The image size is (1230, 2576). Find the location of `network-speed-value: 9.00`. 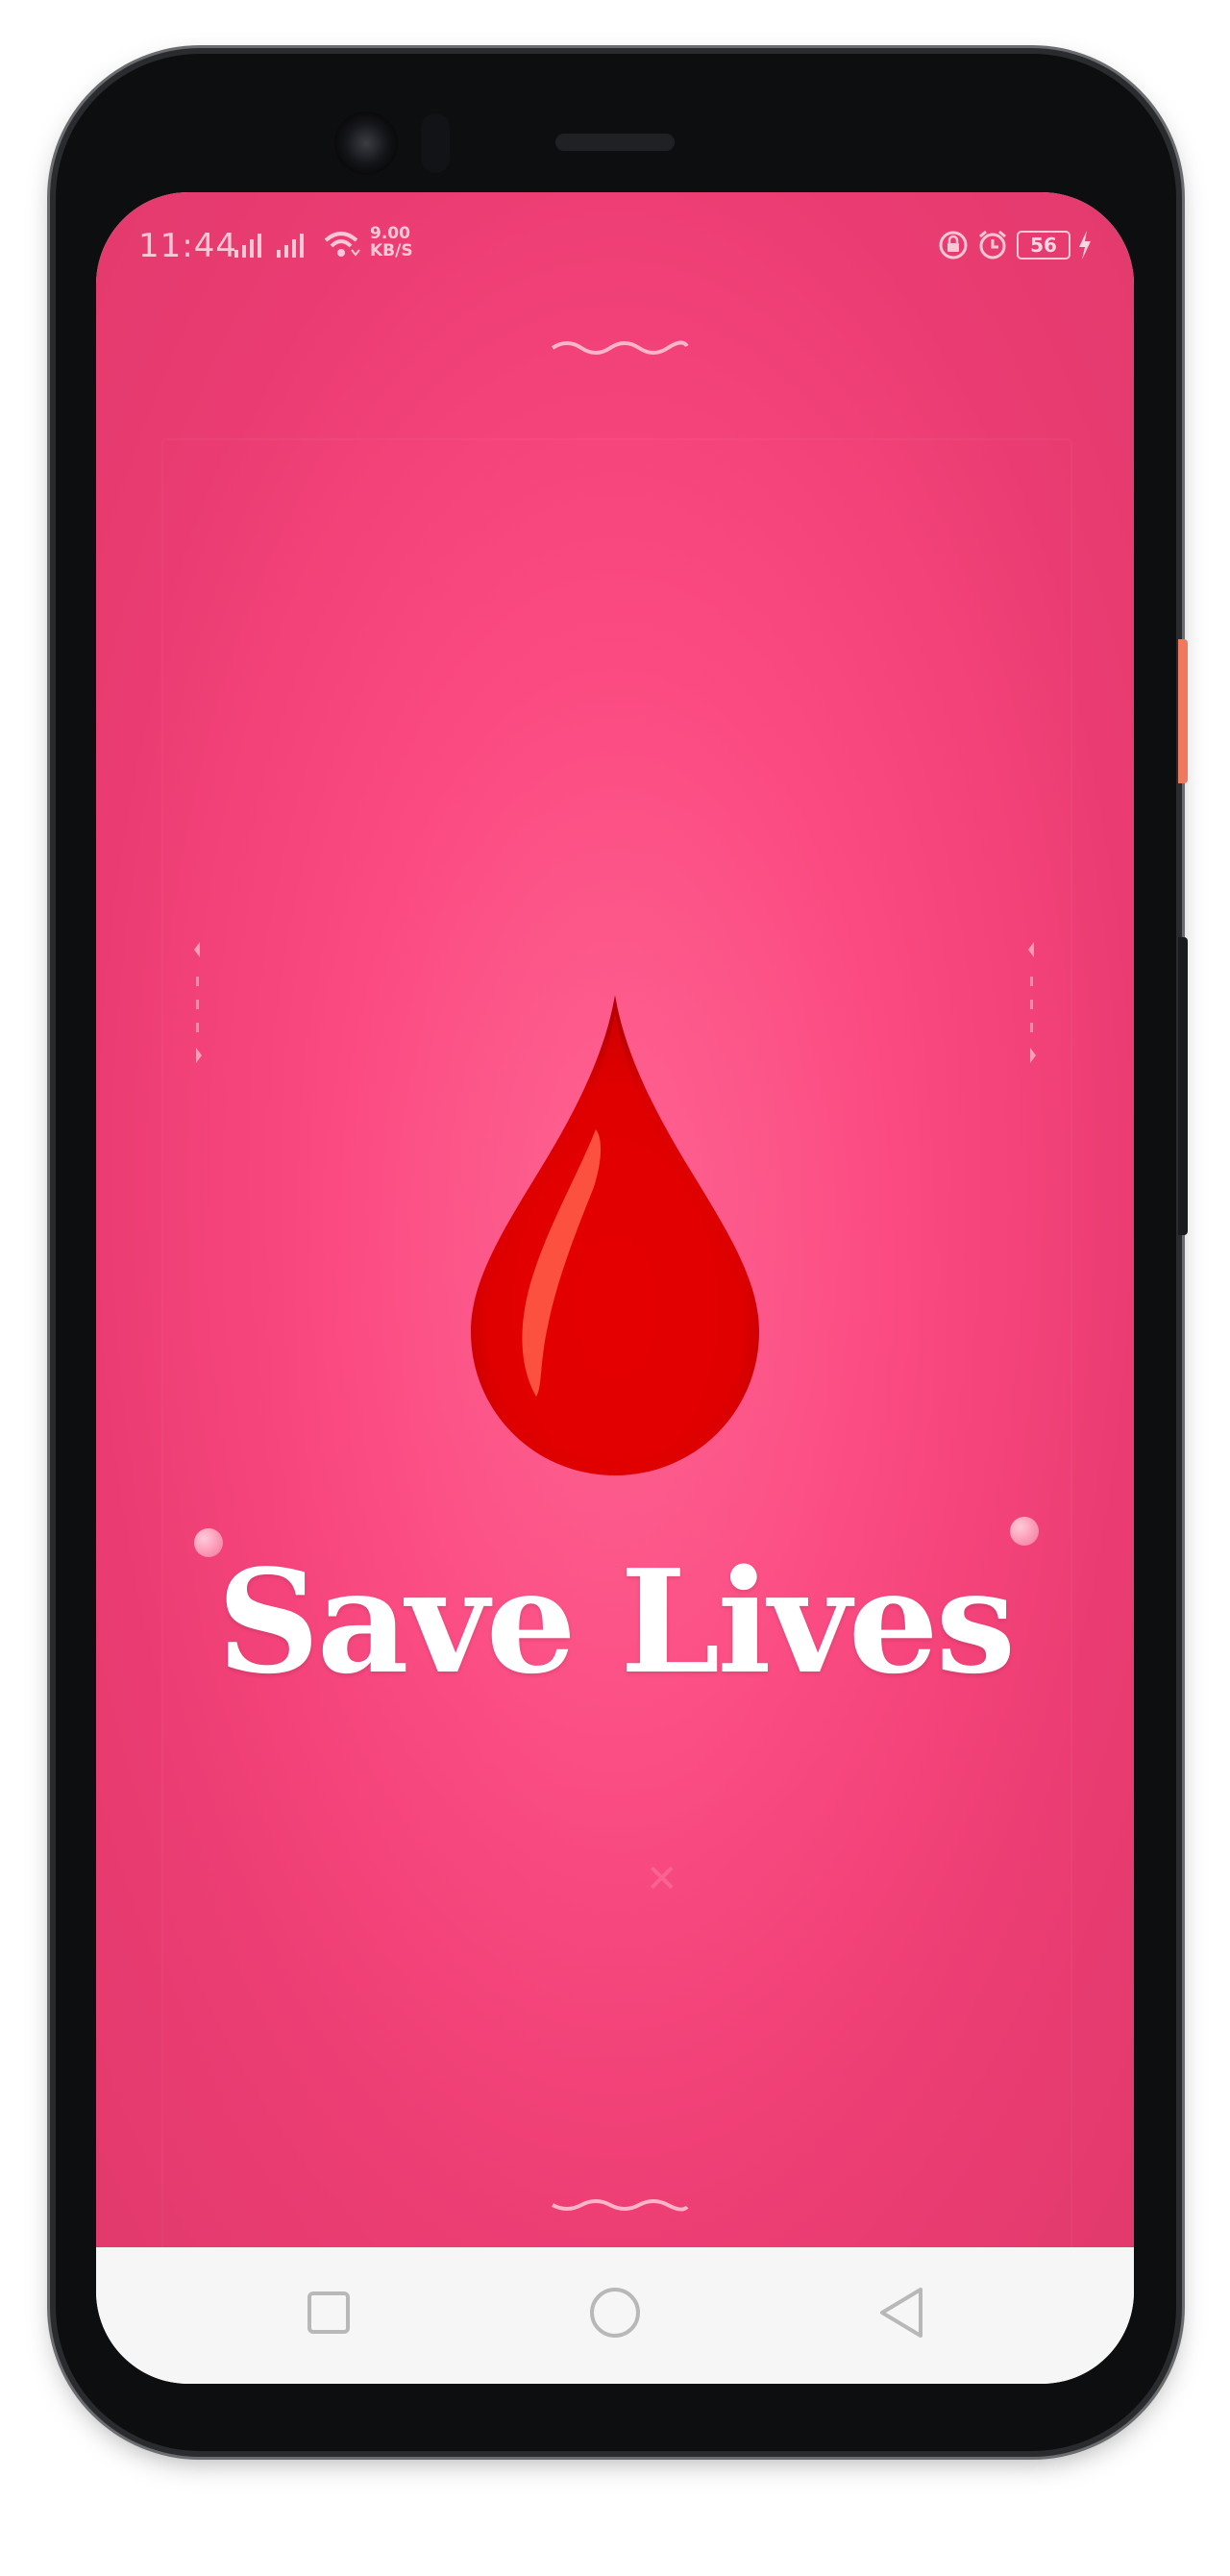

network-speed-value: 9.00 is located at coordinates (390, 233).